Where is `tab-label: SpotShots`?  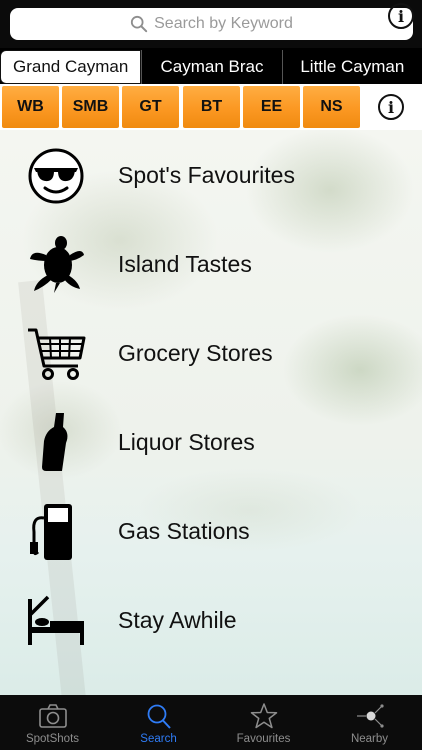 tab-label: SpotShots is located at coordinates (52, 739).